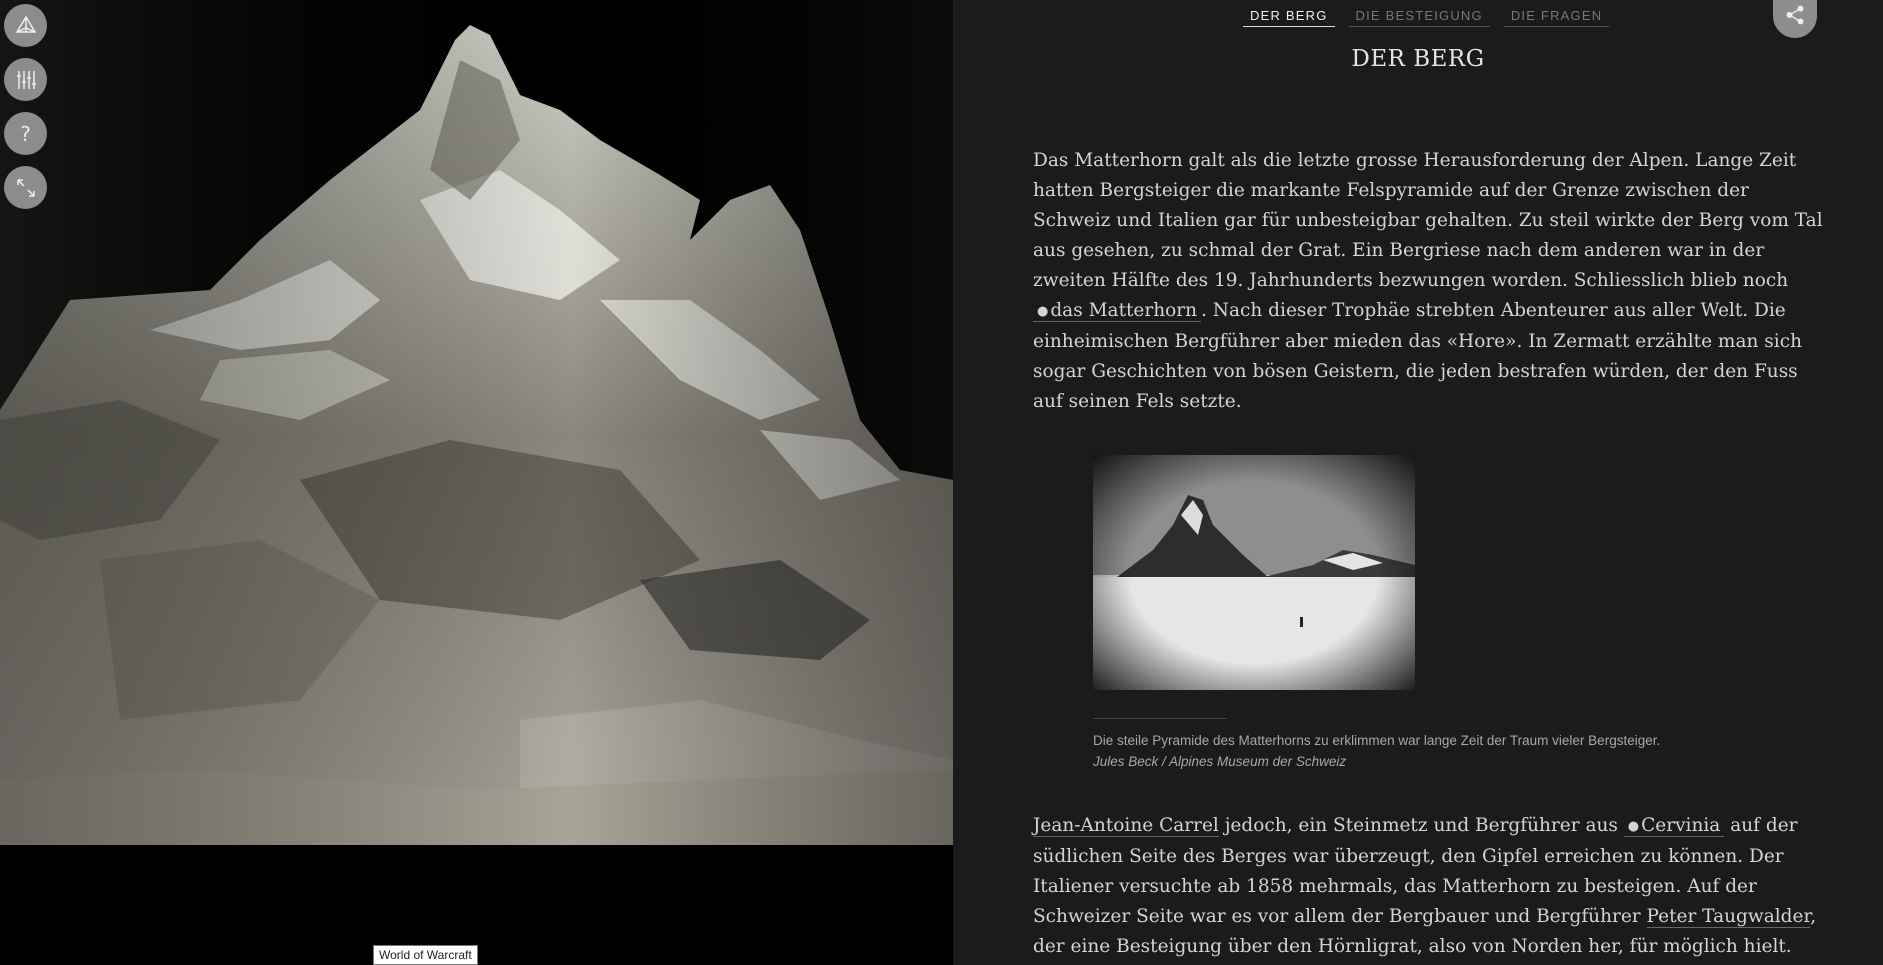 The height and width of the screenshot is (965, 1883). Describe the element at coordinates (1418, 59) in the screenshot. I see `page-title: DER BERG` at that location.